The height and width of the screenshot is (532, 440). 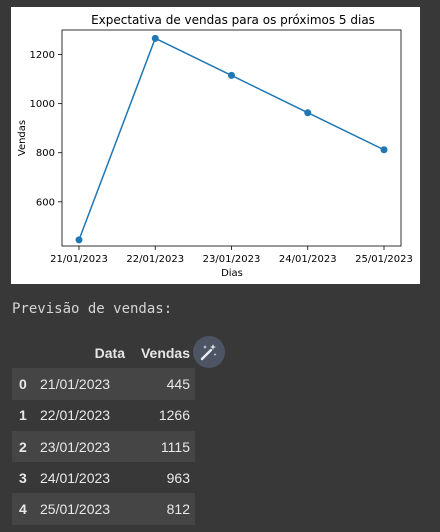 I want to click on row-index: 2, so click(x=23, y=446).